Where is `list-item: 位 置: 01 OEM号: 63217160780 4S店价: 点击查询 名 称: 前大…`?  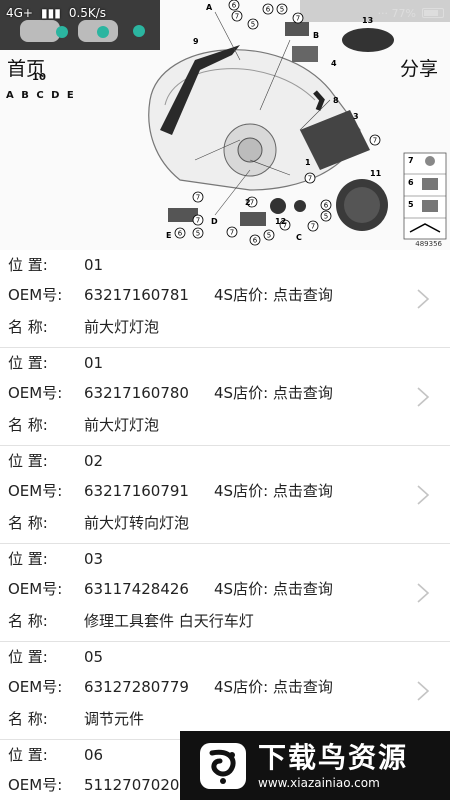 list-item: 位 置: 01 OEM号: 63217160780 4S店价: 点击查询 名 称: 前大… is located at coordinates (225, 397).